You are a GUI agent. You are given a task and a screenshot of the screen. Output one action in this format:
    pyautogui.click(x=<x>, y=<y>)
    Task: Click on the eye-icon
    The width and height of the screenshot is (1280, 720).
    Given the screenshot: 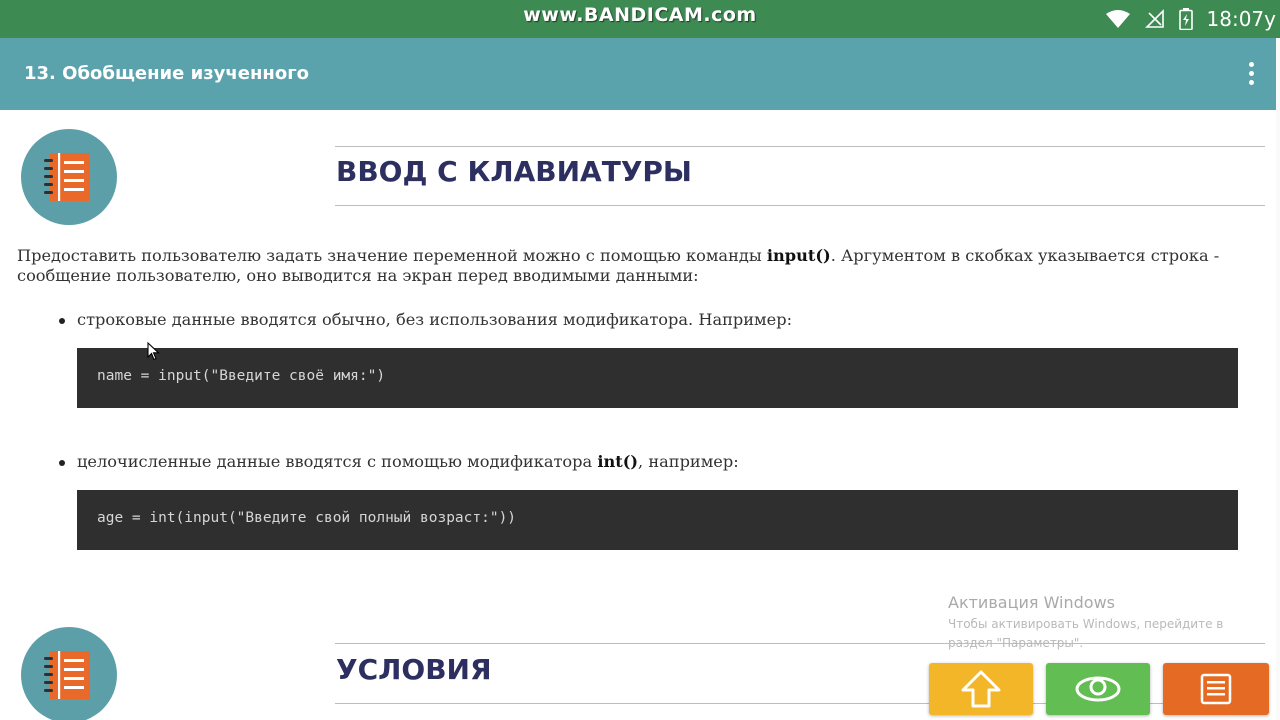 What is the action you would take?
    pyautogui.click(x=1098, y=689)
    